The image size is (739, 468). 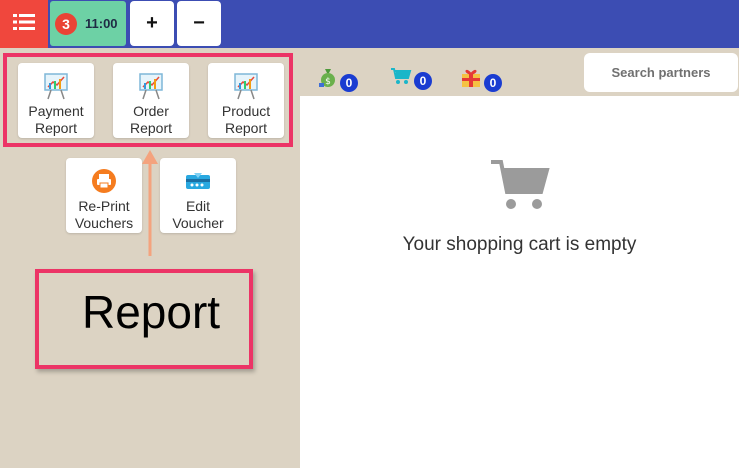 What do you see at coordinates (104, 206) in the screenshot?
I see `tile-label-line1: Re-Print` at bounding box center [104, 206].